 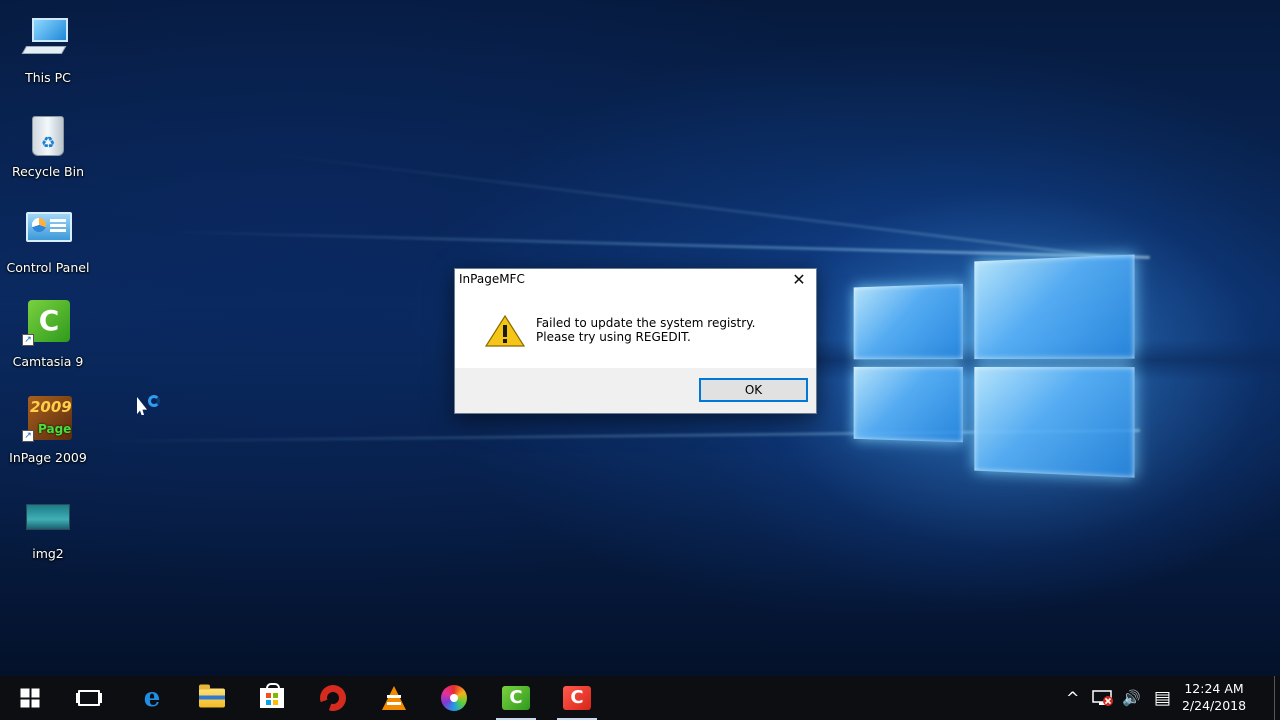 I want to click on taskbar-camtasia-red: C, so click(x=577, y=698).